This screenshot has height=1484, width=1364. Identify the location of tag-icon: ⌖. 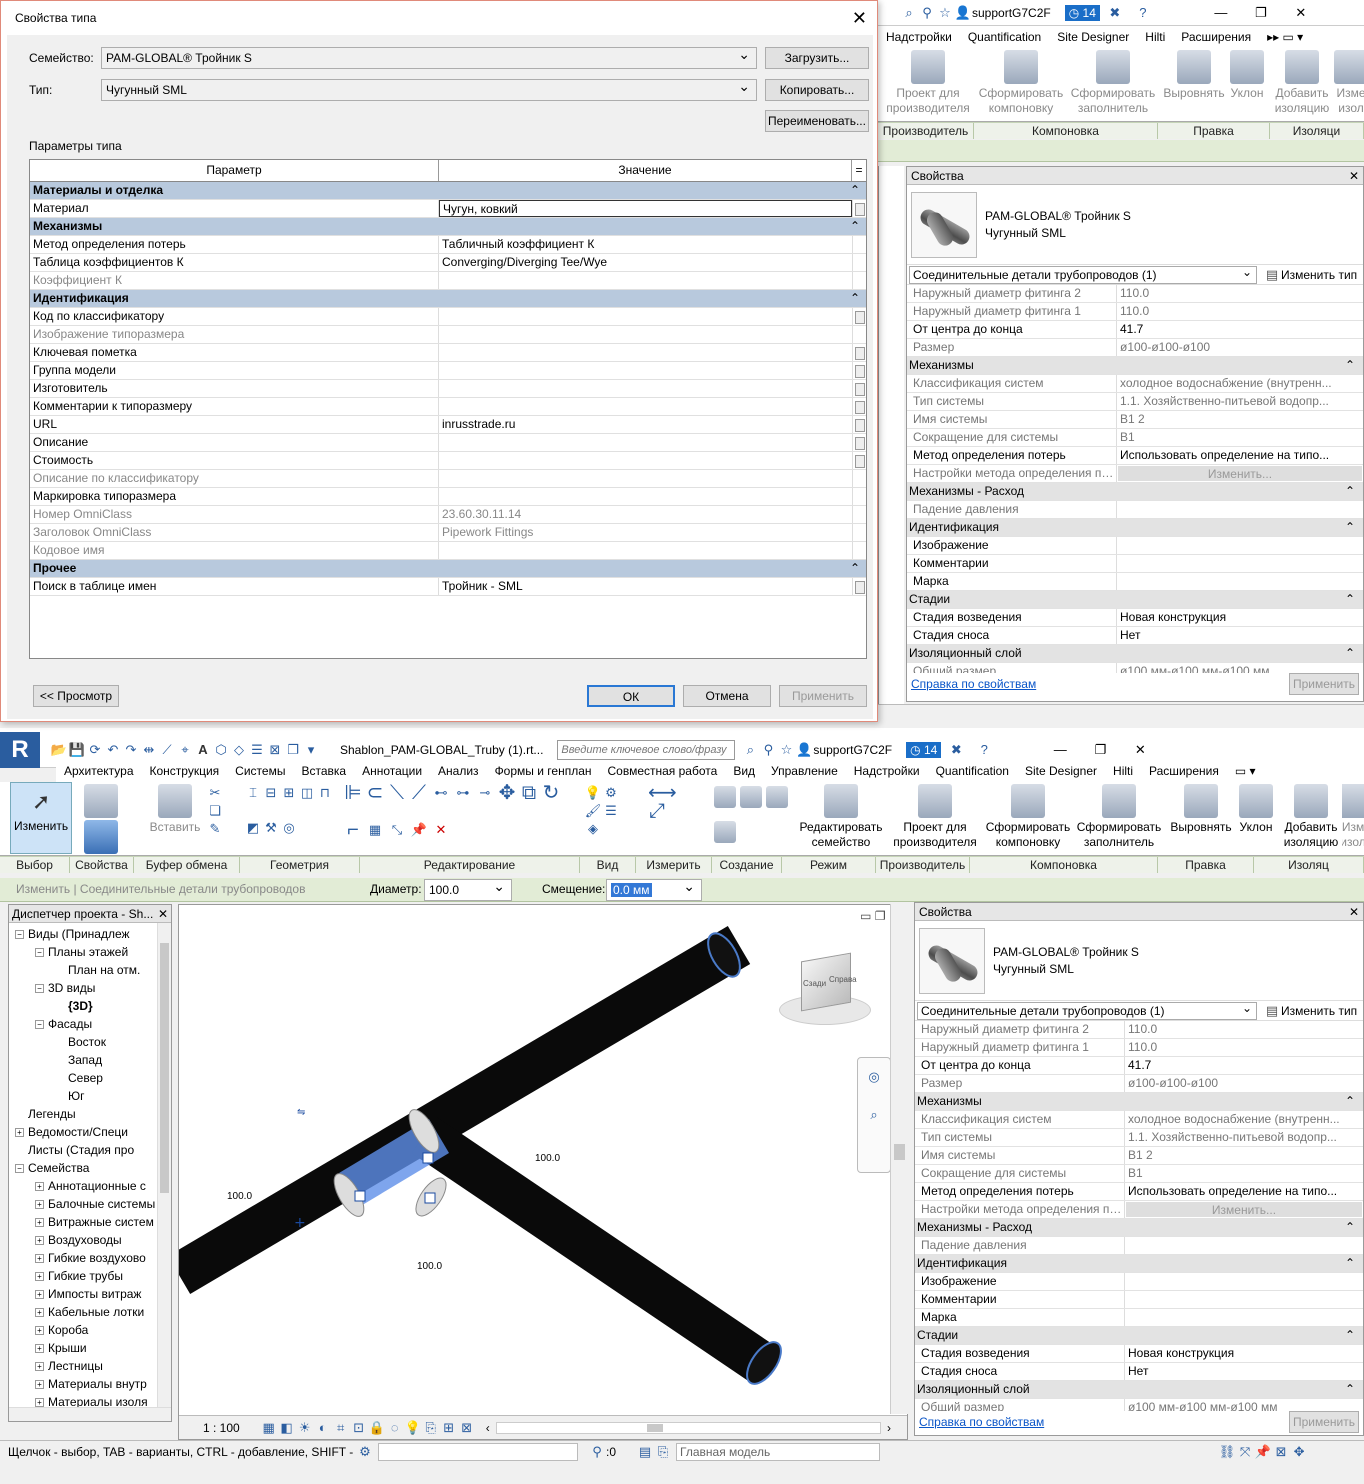
(185, 750).